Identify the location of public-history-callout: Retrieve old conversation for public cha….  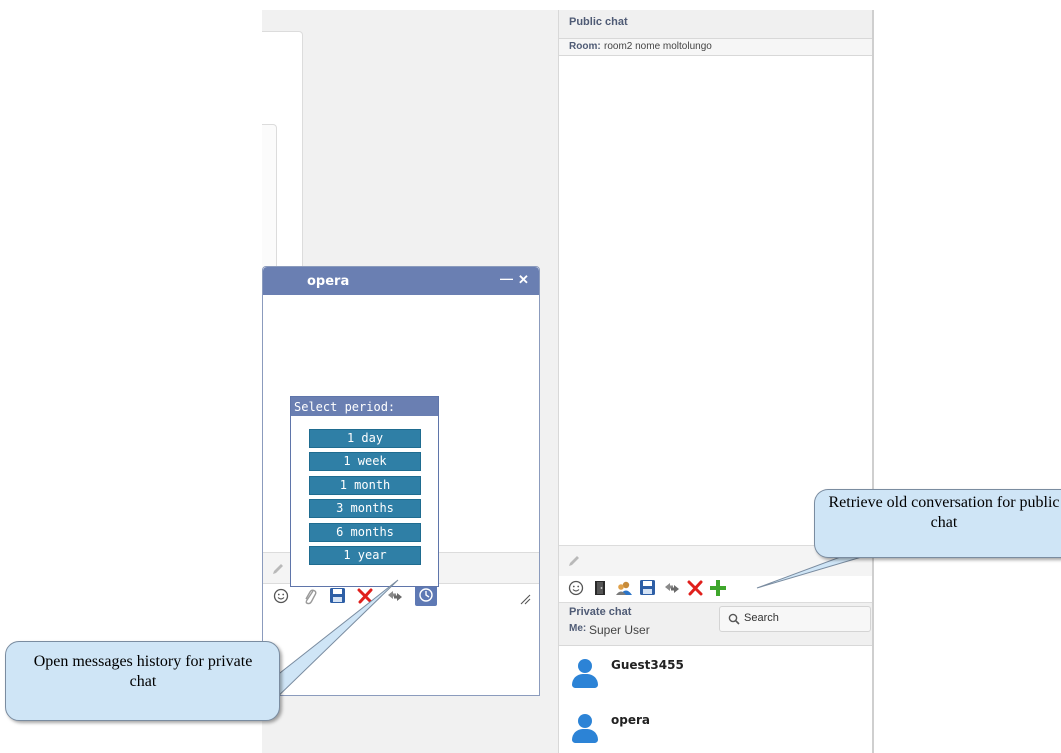
(937, 523).